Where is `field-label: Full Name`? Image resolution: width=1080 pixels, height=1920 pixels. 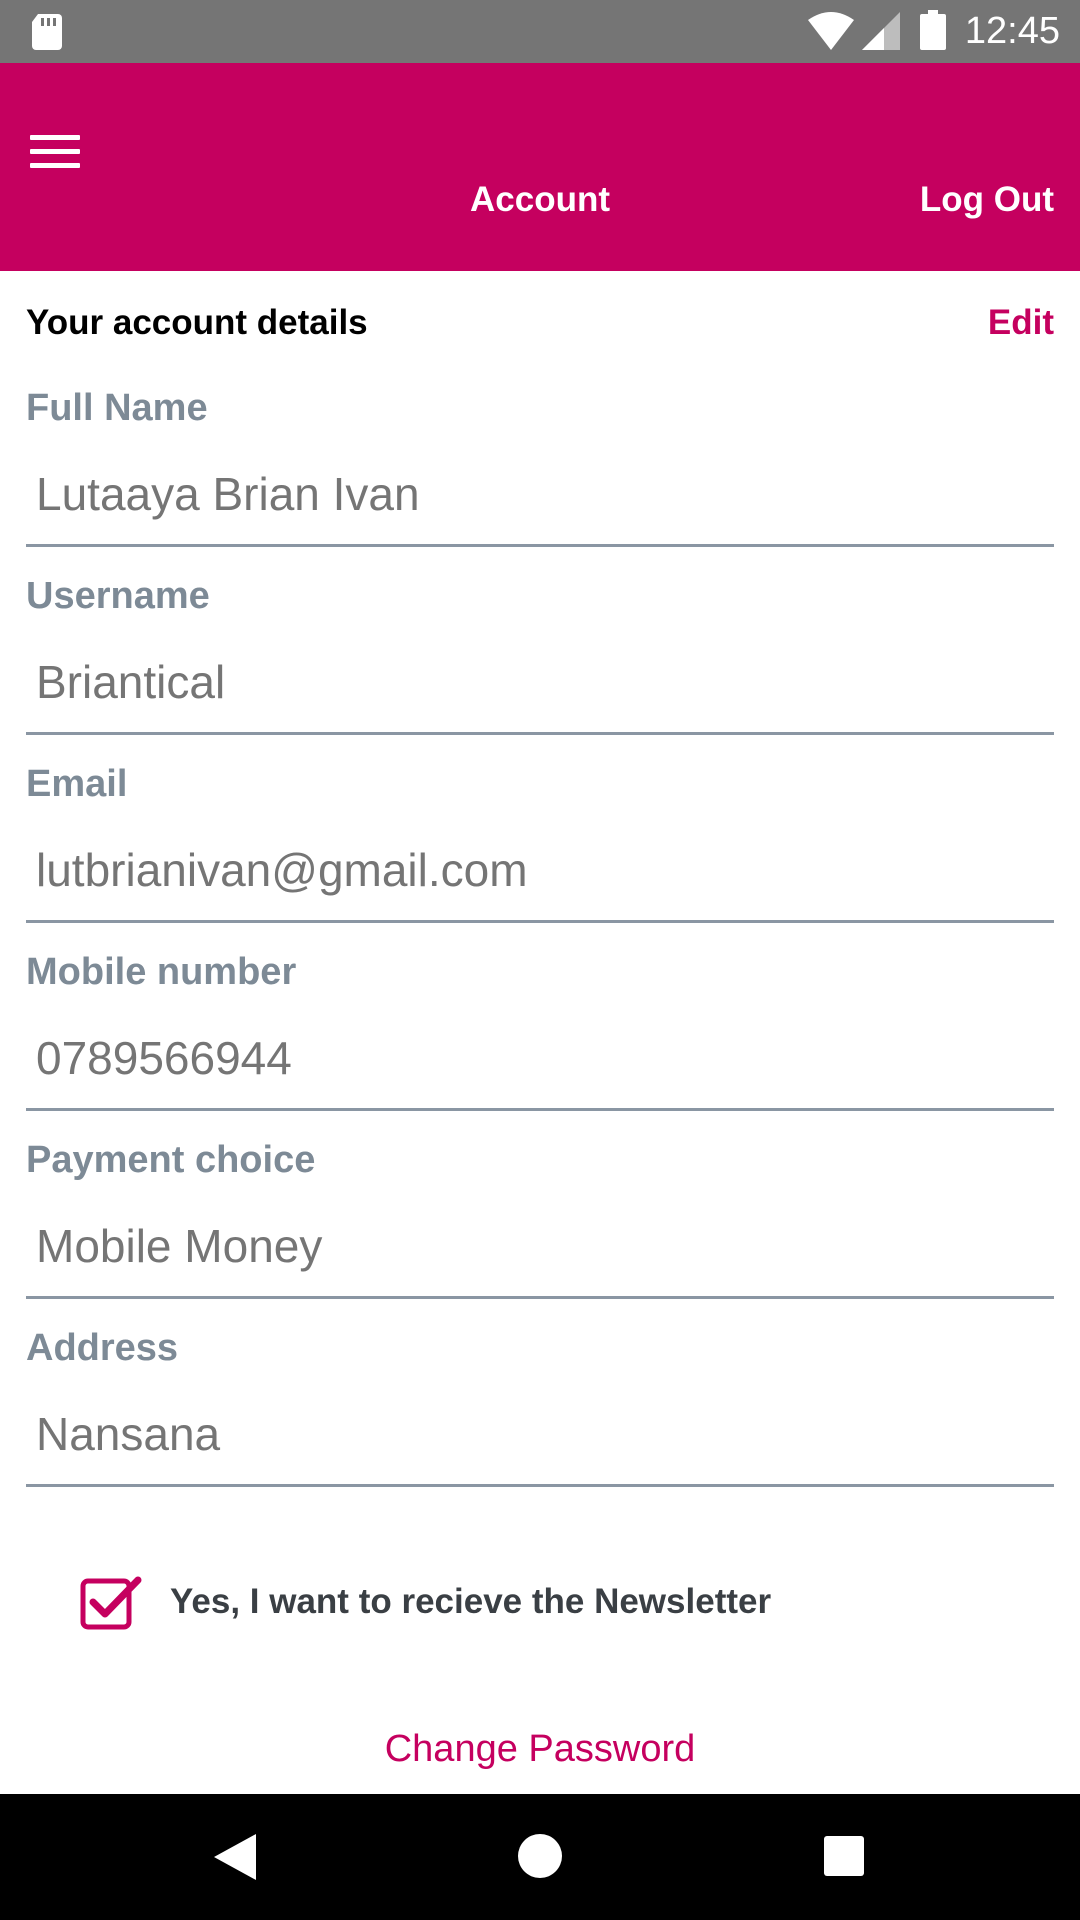 field-label: Full Name is located at coordinates (117, 408).